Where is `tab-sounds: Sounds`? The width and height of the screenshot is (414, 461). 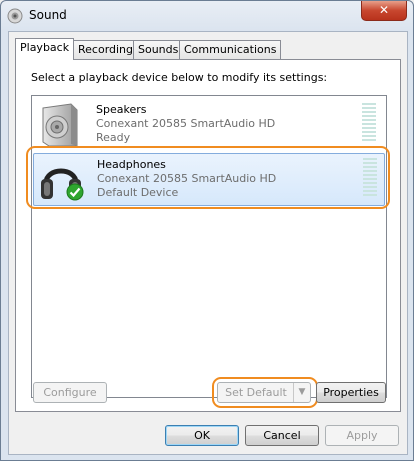 tab-sounds: Sounds is located at coordinates (158, 49).